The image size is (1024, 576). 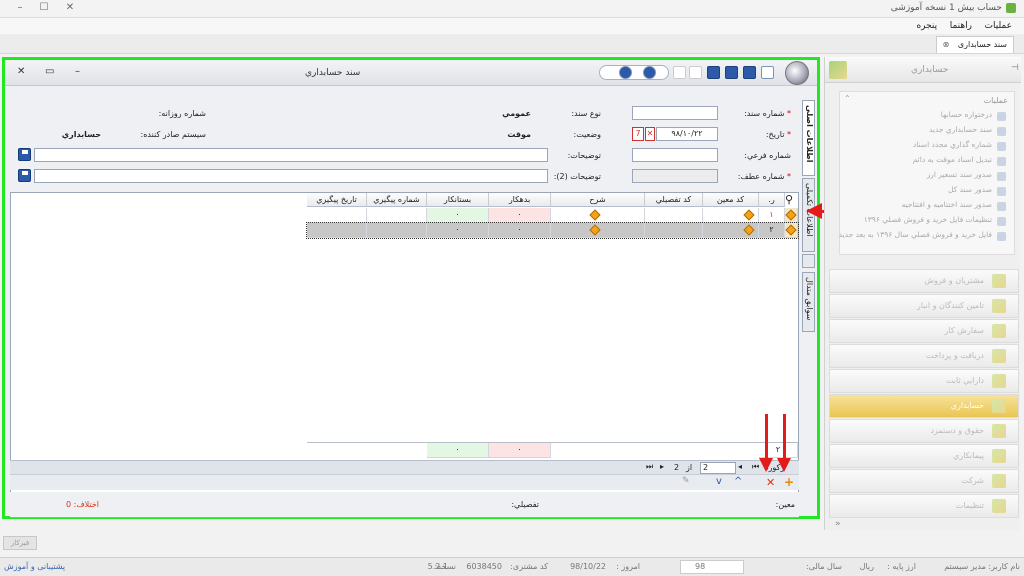 I want to click on date-field: 7 ✕ ۹۸/۱۰/۲۲, so click(x=675, y=134).